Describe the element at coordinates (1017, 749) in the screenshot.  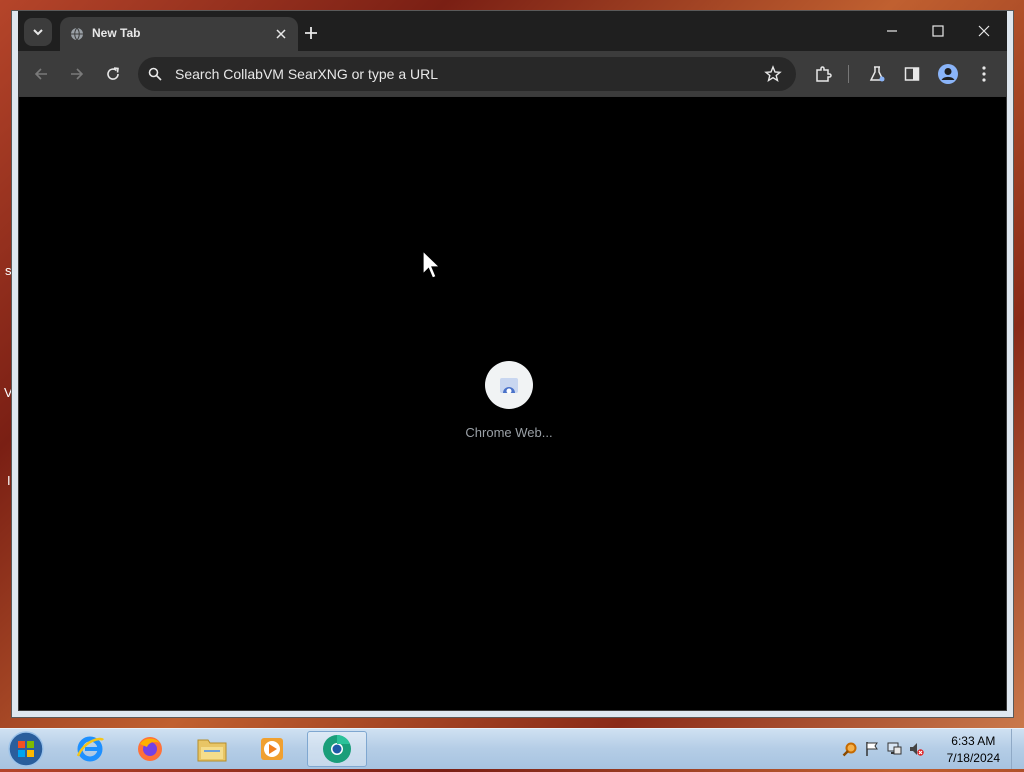
I see `show-desktop-button` at that location.